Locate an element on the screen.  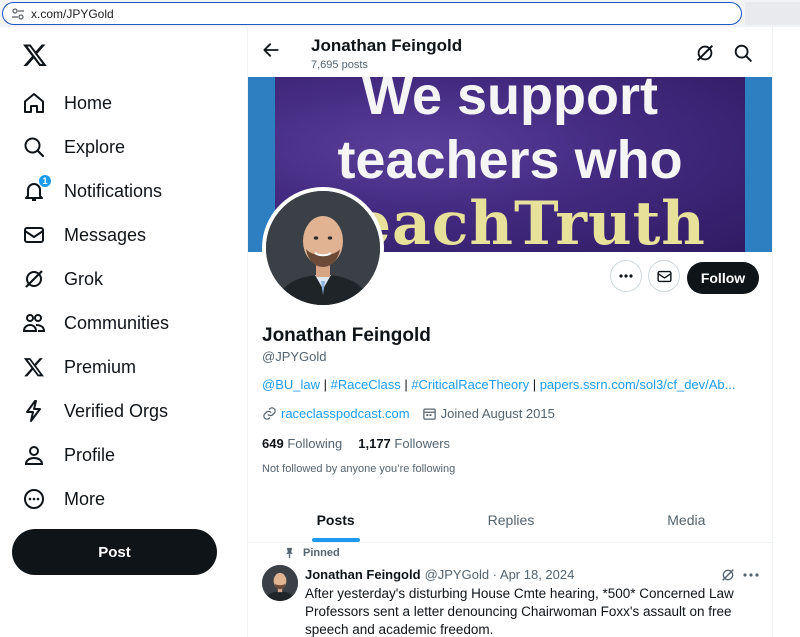
website-item: raceclasspodcast.com is located at coordinates (336, 413).